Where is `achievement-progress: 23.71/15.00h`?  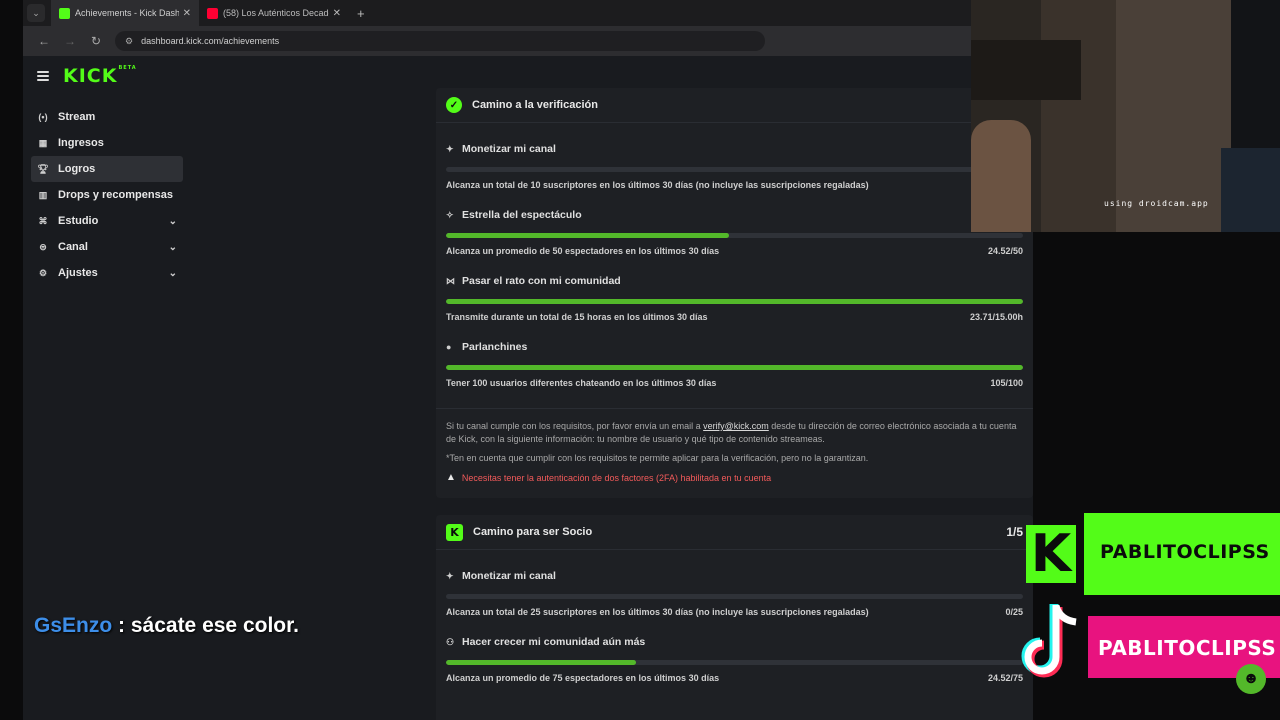 achievement-progress: 23.71/15.00h is located at coordinates (996, 317).